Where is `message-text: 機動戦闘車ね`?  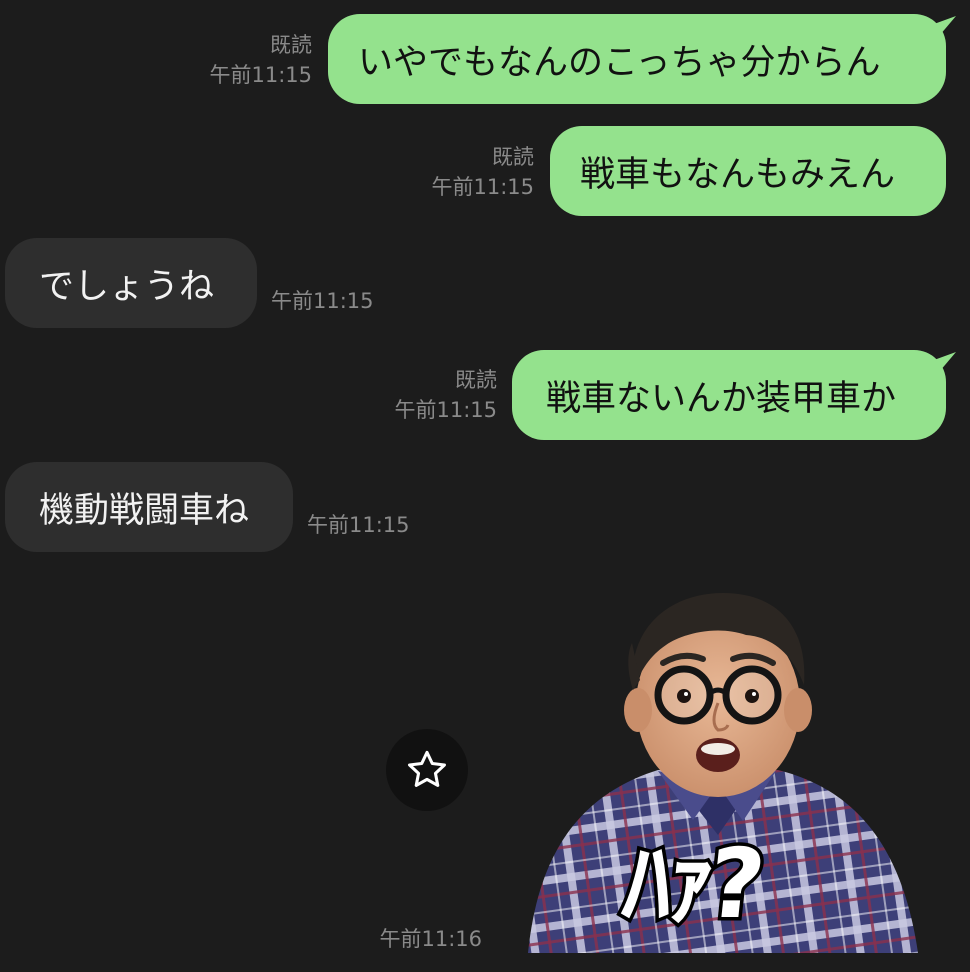 message-text: 機動戦闘車ね is located at coordinates (144, 510).